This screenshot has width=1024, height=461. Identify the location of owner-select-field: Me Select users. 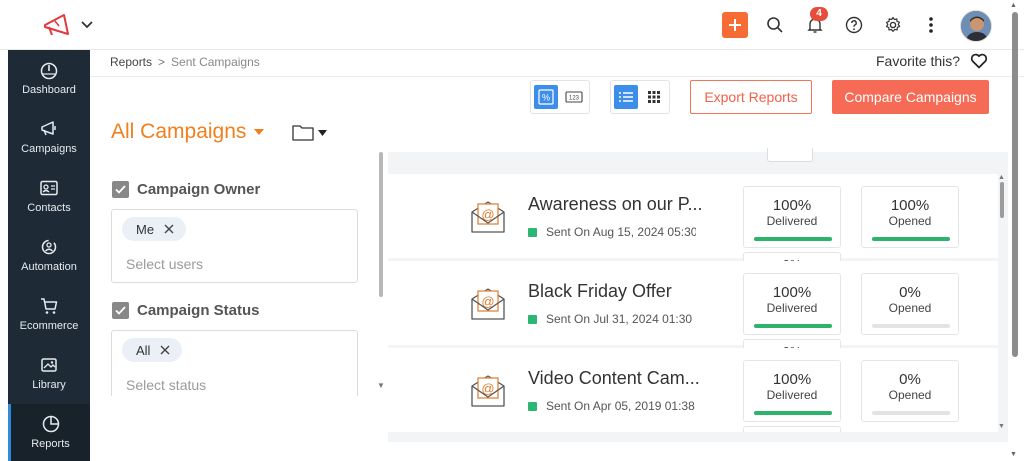
(234, 246).